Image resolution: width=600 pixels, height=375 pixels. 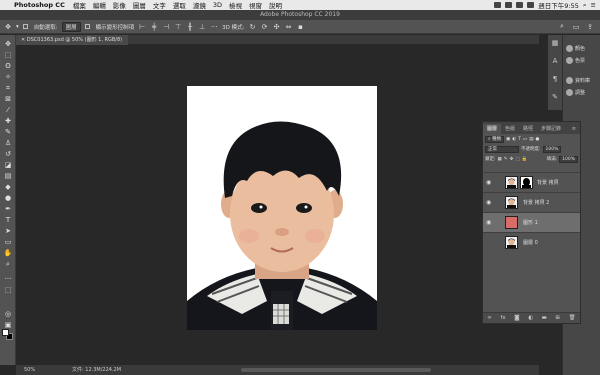 What do you see at coordinates (8, 99) in the screenshot?
I see `frame-tool-icon: ⊠` at bounding box center [8, 99].